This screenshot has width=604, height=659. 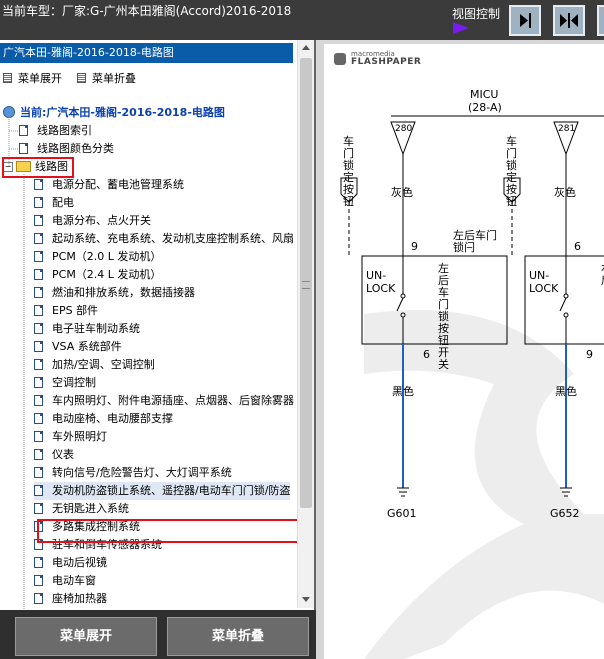 I want to click on collapse-menu-button: 菜单折叠, so click(x=238, y=636).